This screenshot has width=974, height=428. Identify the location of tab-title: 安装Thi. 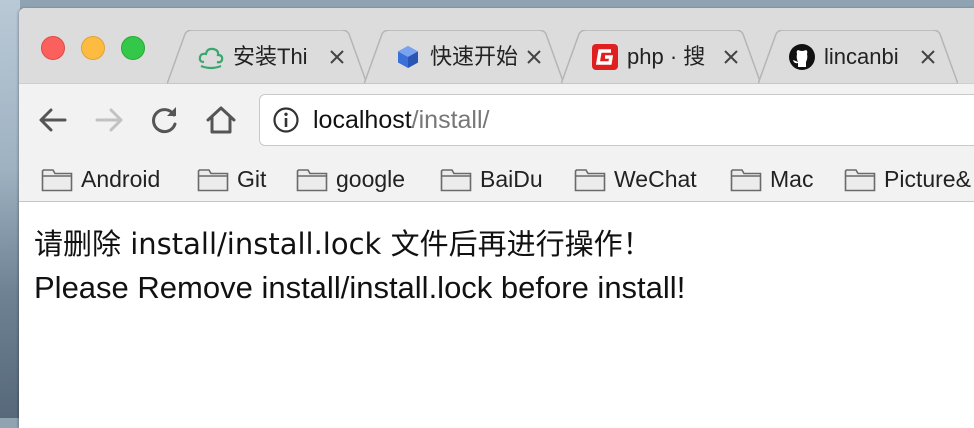
(270, 56).